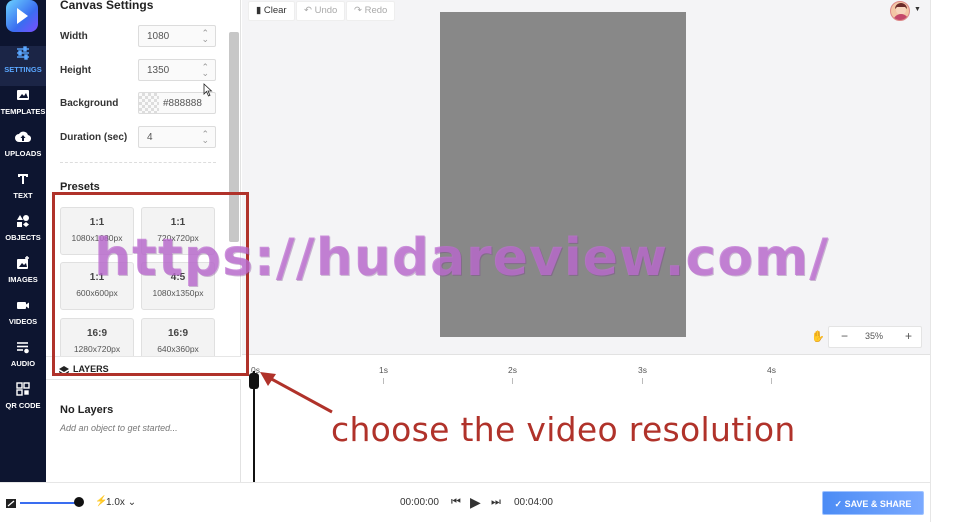  I want to click on undo-button: ↶ Undo, so click(321, 11).